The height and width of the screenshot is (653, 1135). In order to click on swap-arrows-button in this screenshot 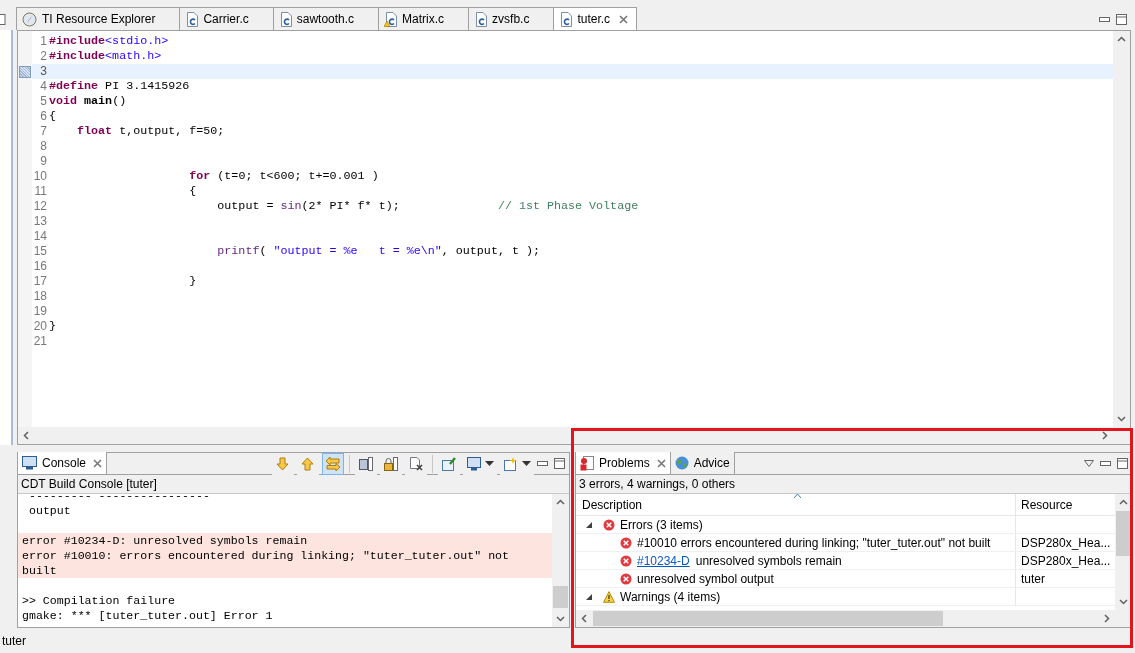, I will do `click(333, 463)`.